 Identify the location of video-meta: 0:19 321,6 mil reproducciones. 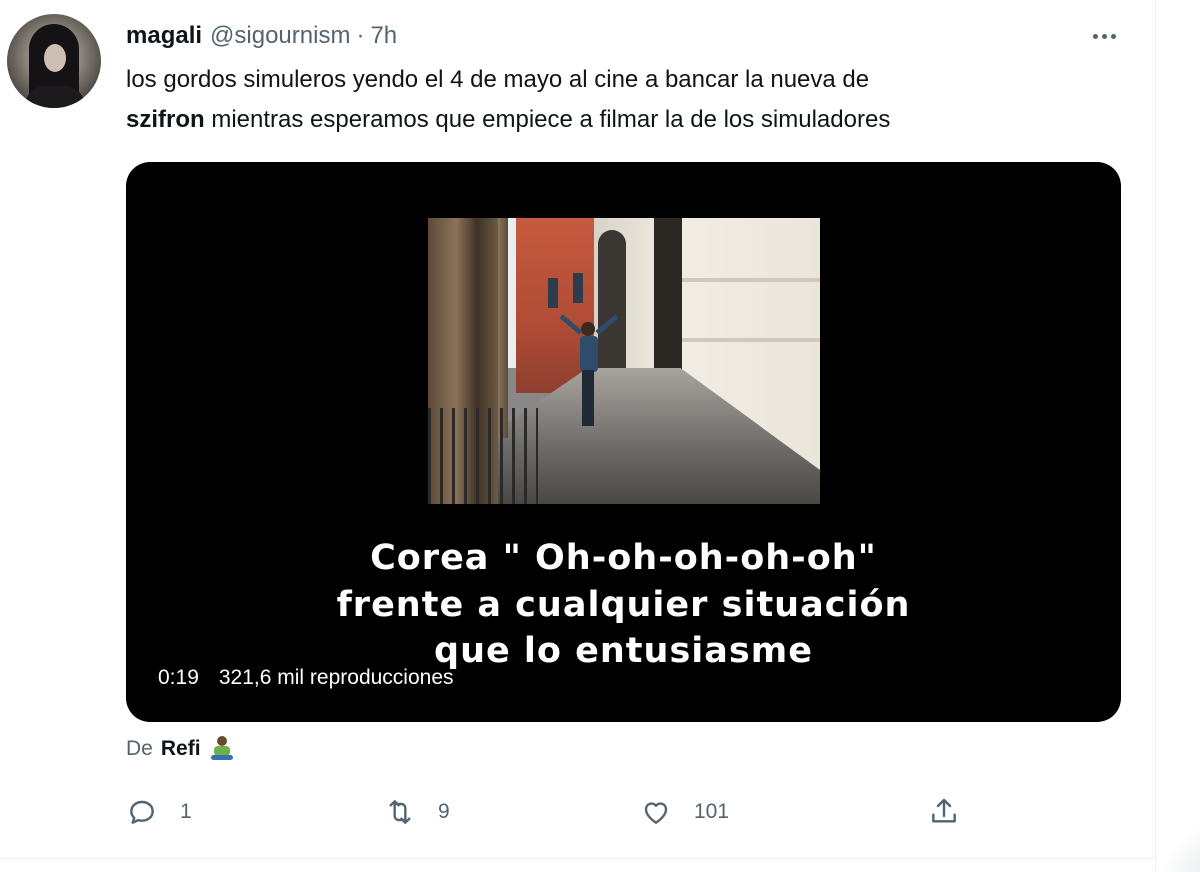
(306, 678).